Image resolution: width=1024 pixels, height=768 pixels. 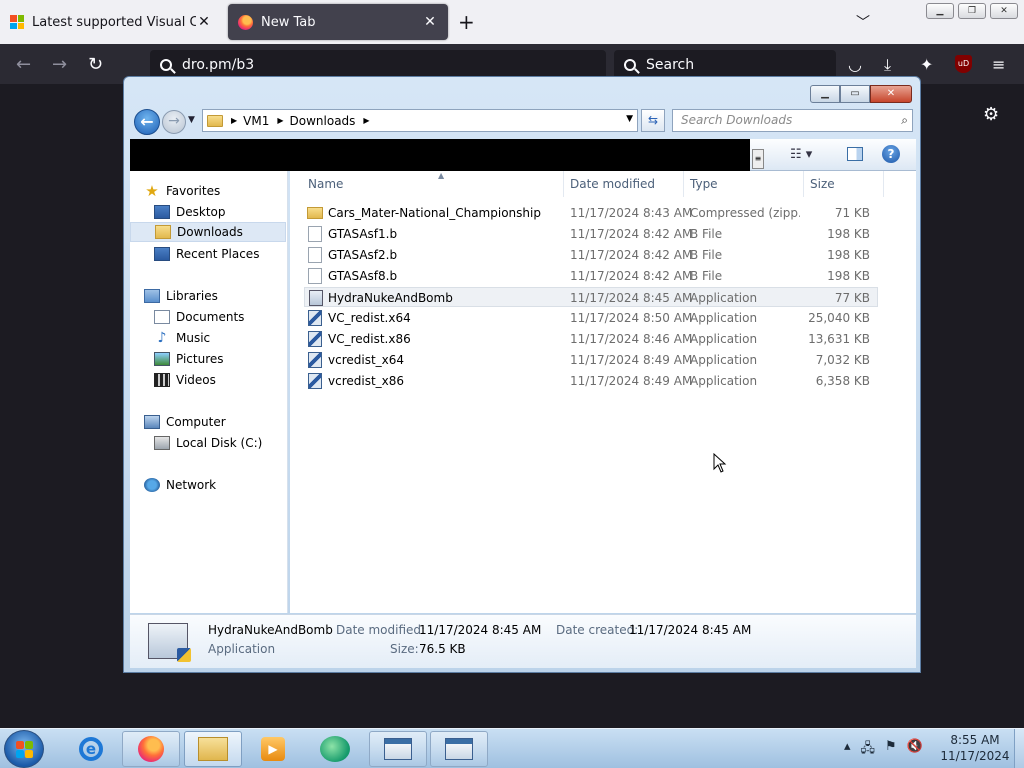 I want to click on column-header-type: Type, so click(x=744, y=184).